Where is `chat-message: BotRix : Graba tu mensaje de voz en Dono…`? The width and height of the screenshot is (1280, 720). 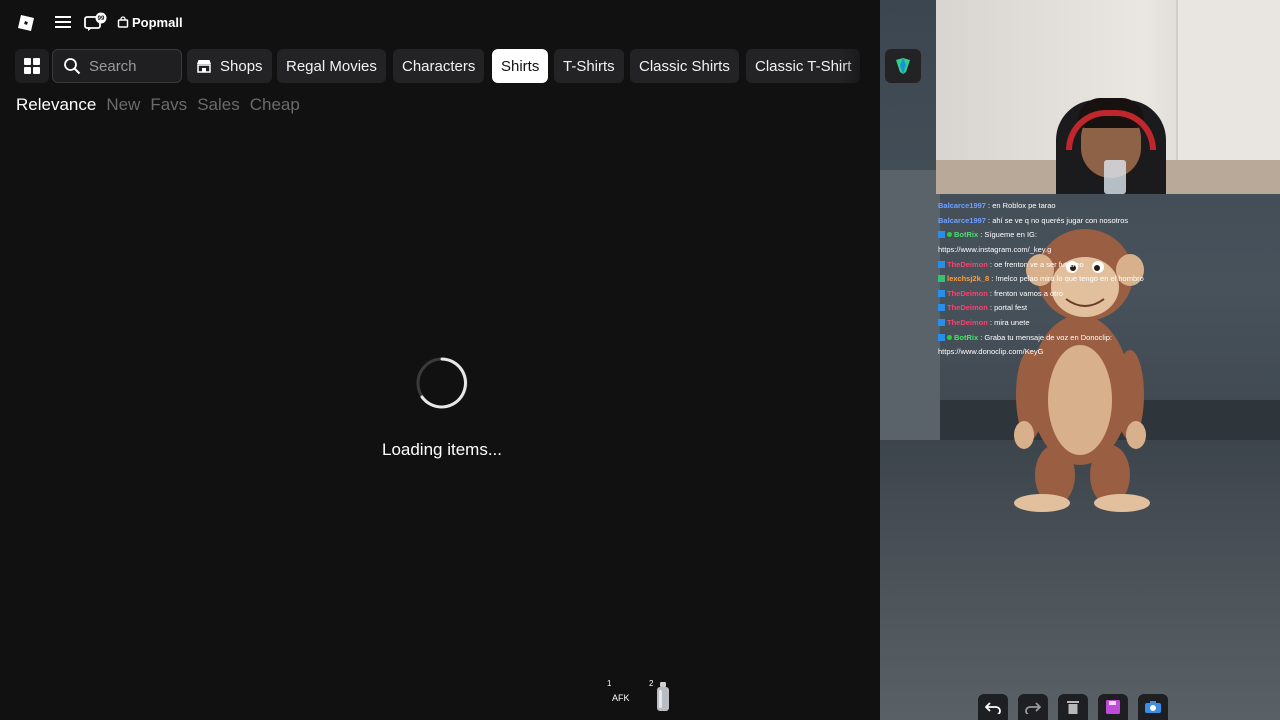 chat-message: BotRix : Graba tu mensaje de voz en Dono… is located at coordinates (1108, 338).